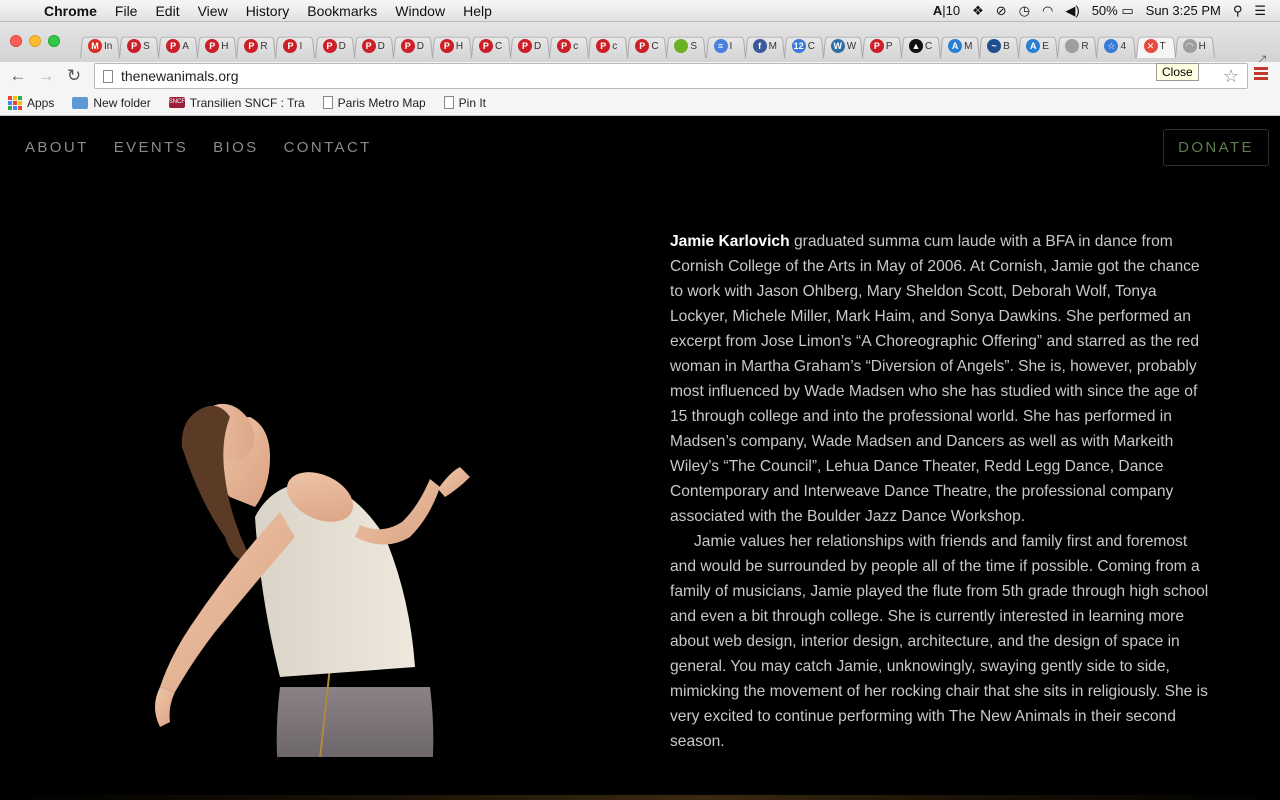  I want to click on menu-file: File, so click(126, 11).